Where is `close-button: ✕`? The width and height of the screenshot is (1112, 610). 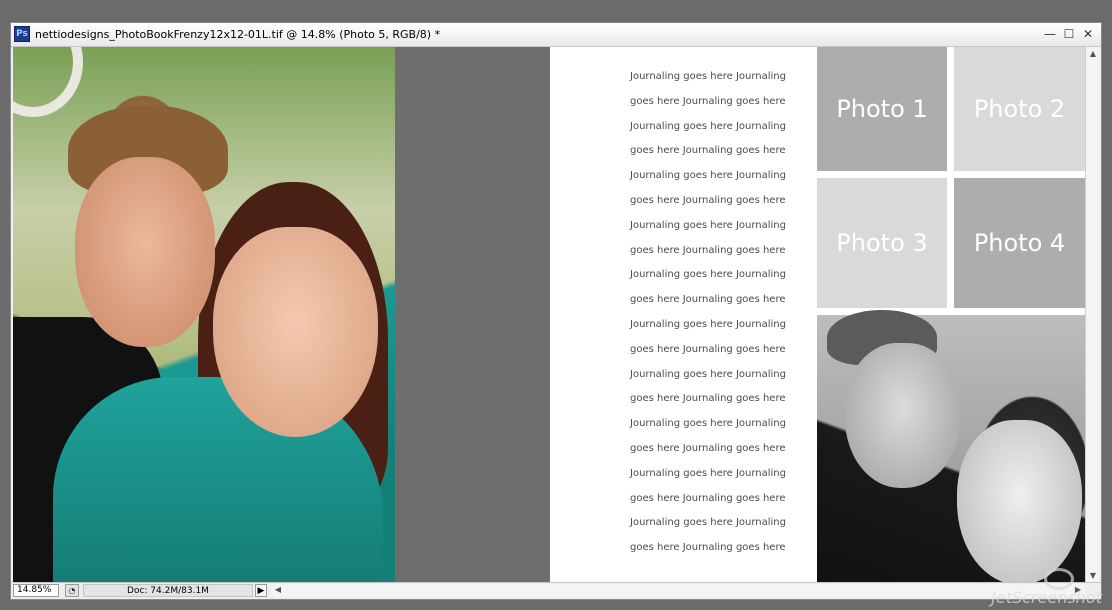 close-button: ✕ is located at coordinates (1088, 34).